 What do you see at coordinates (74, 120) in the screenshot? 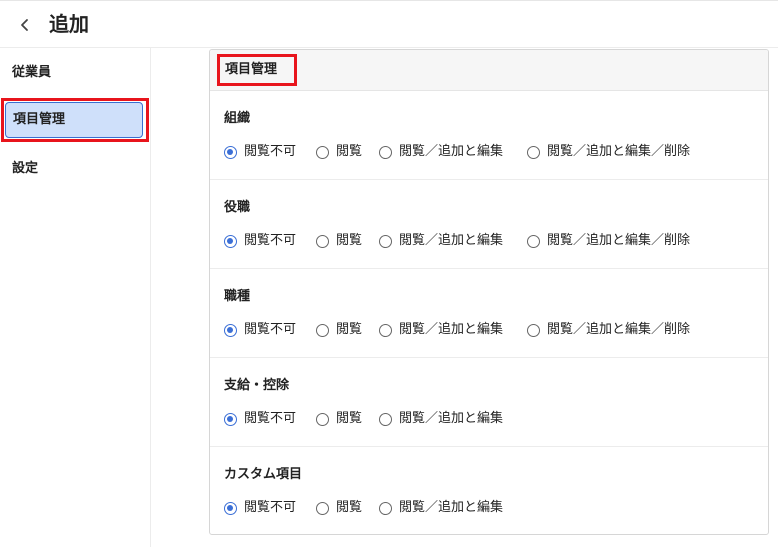
I see `sidebar-item-field-management: 項目管理` at bounding box center [74, 120].